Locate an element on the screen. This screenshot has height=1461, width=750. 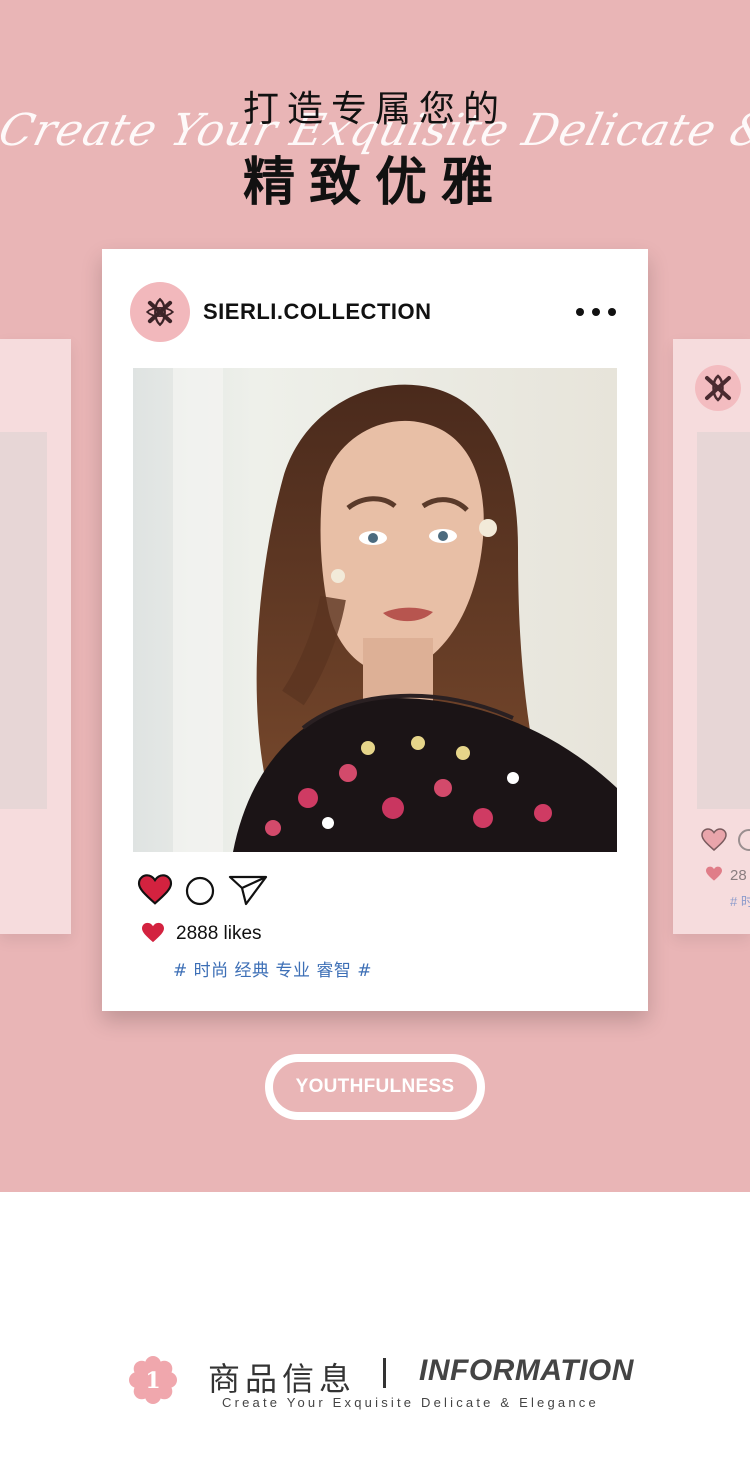
share-icon is located at coordinates (248, 890).